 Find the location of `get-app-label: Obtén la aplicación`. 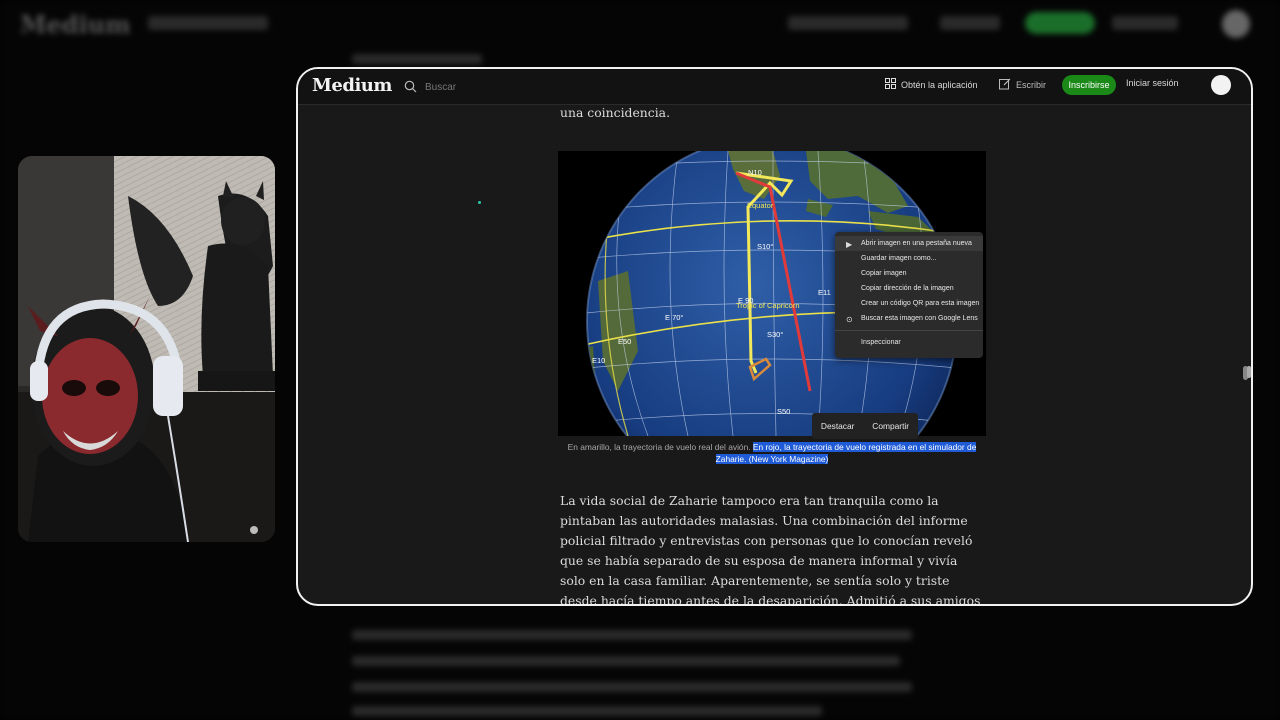

get-app-label: Obtén la aplicación is located at coordinates (939, 84).